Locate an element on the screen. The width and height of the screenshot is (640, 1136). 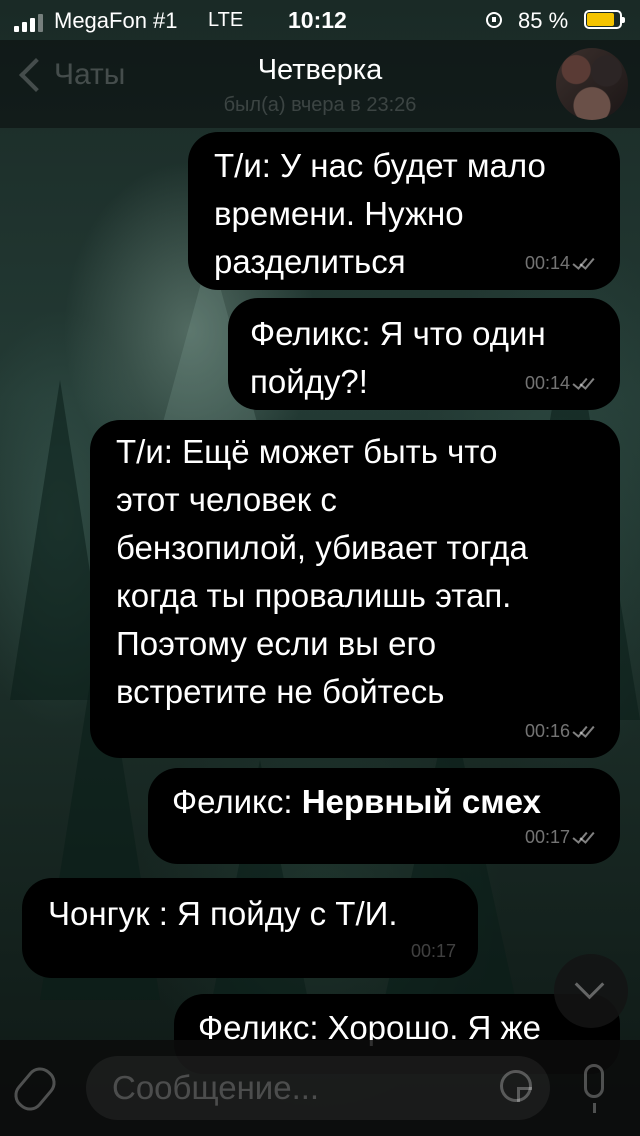
status-bar: MegaFon #1 LTE 10:12 85 % is located at coordinates (320, 20).